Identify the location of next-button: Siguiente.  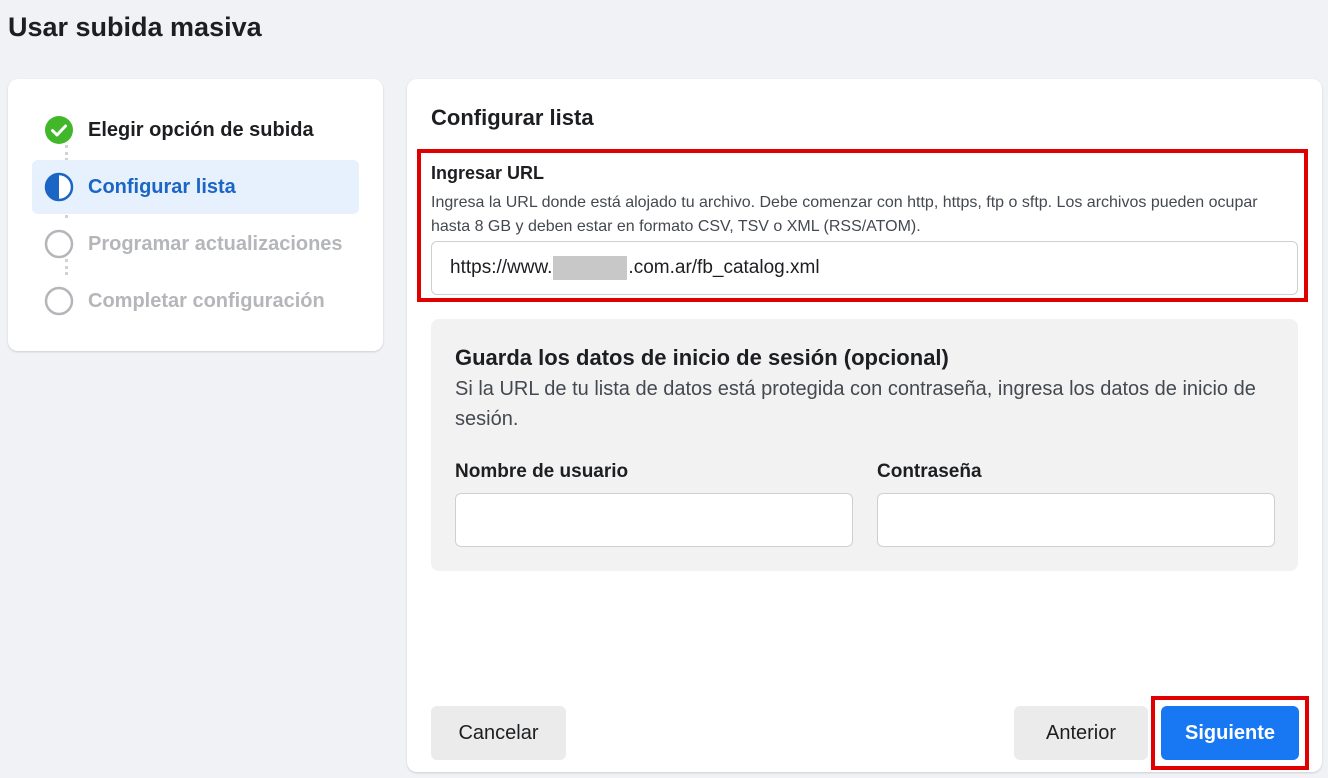
(1230, 733).